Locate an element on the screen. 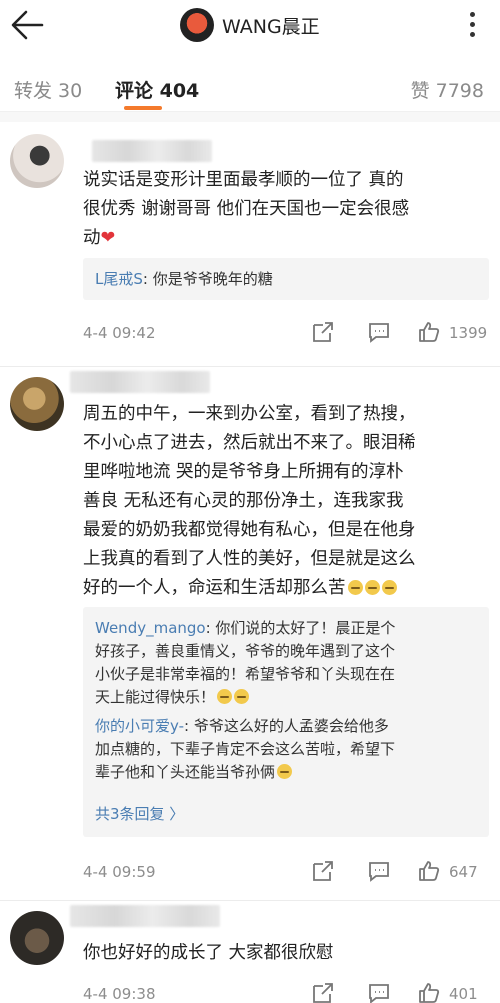  more-options-icon is located at coordinates (473, 26).